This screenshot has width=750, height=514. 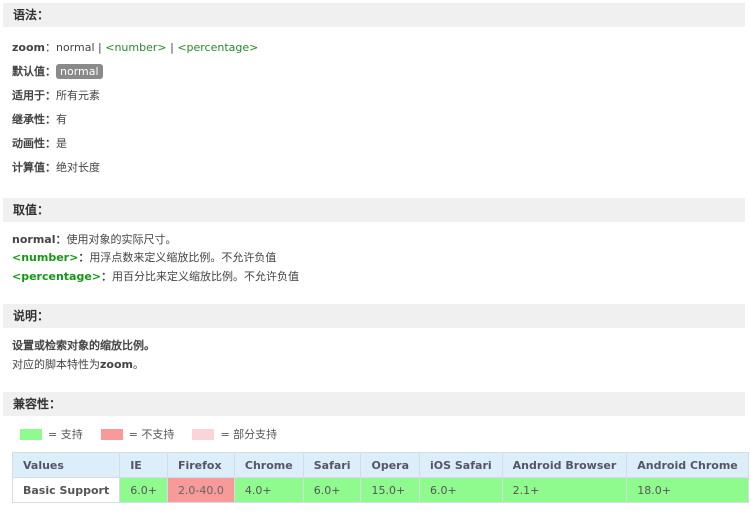 I want to click on section-header-syntax: 语法：, so click(x=374, y=15).